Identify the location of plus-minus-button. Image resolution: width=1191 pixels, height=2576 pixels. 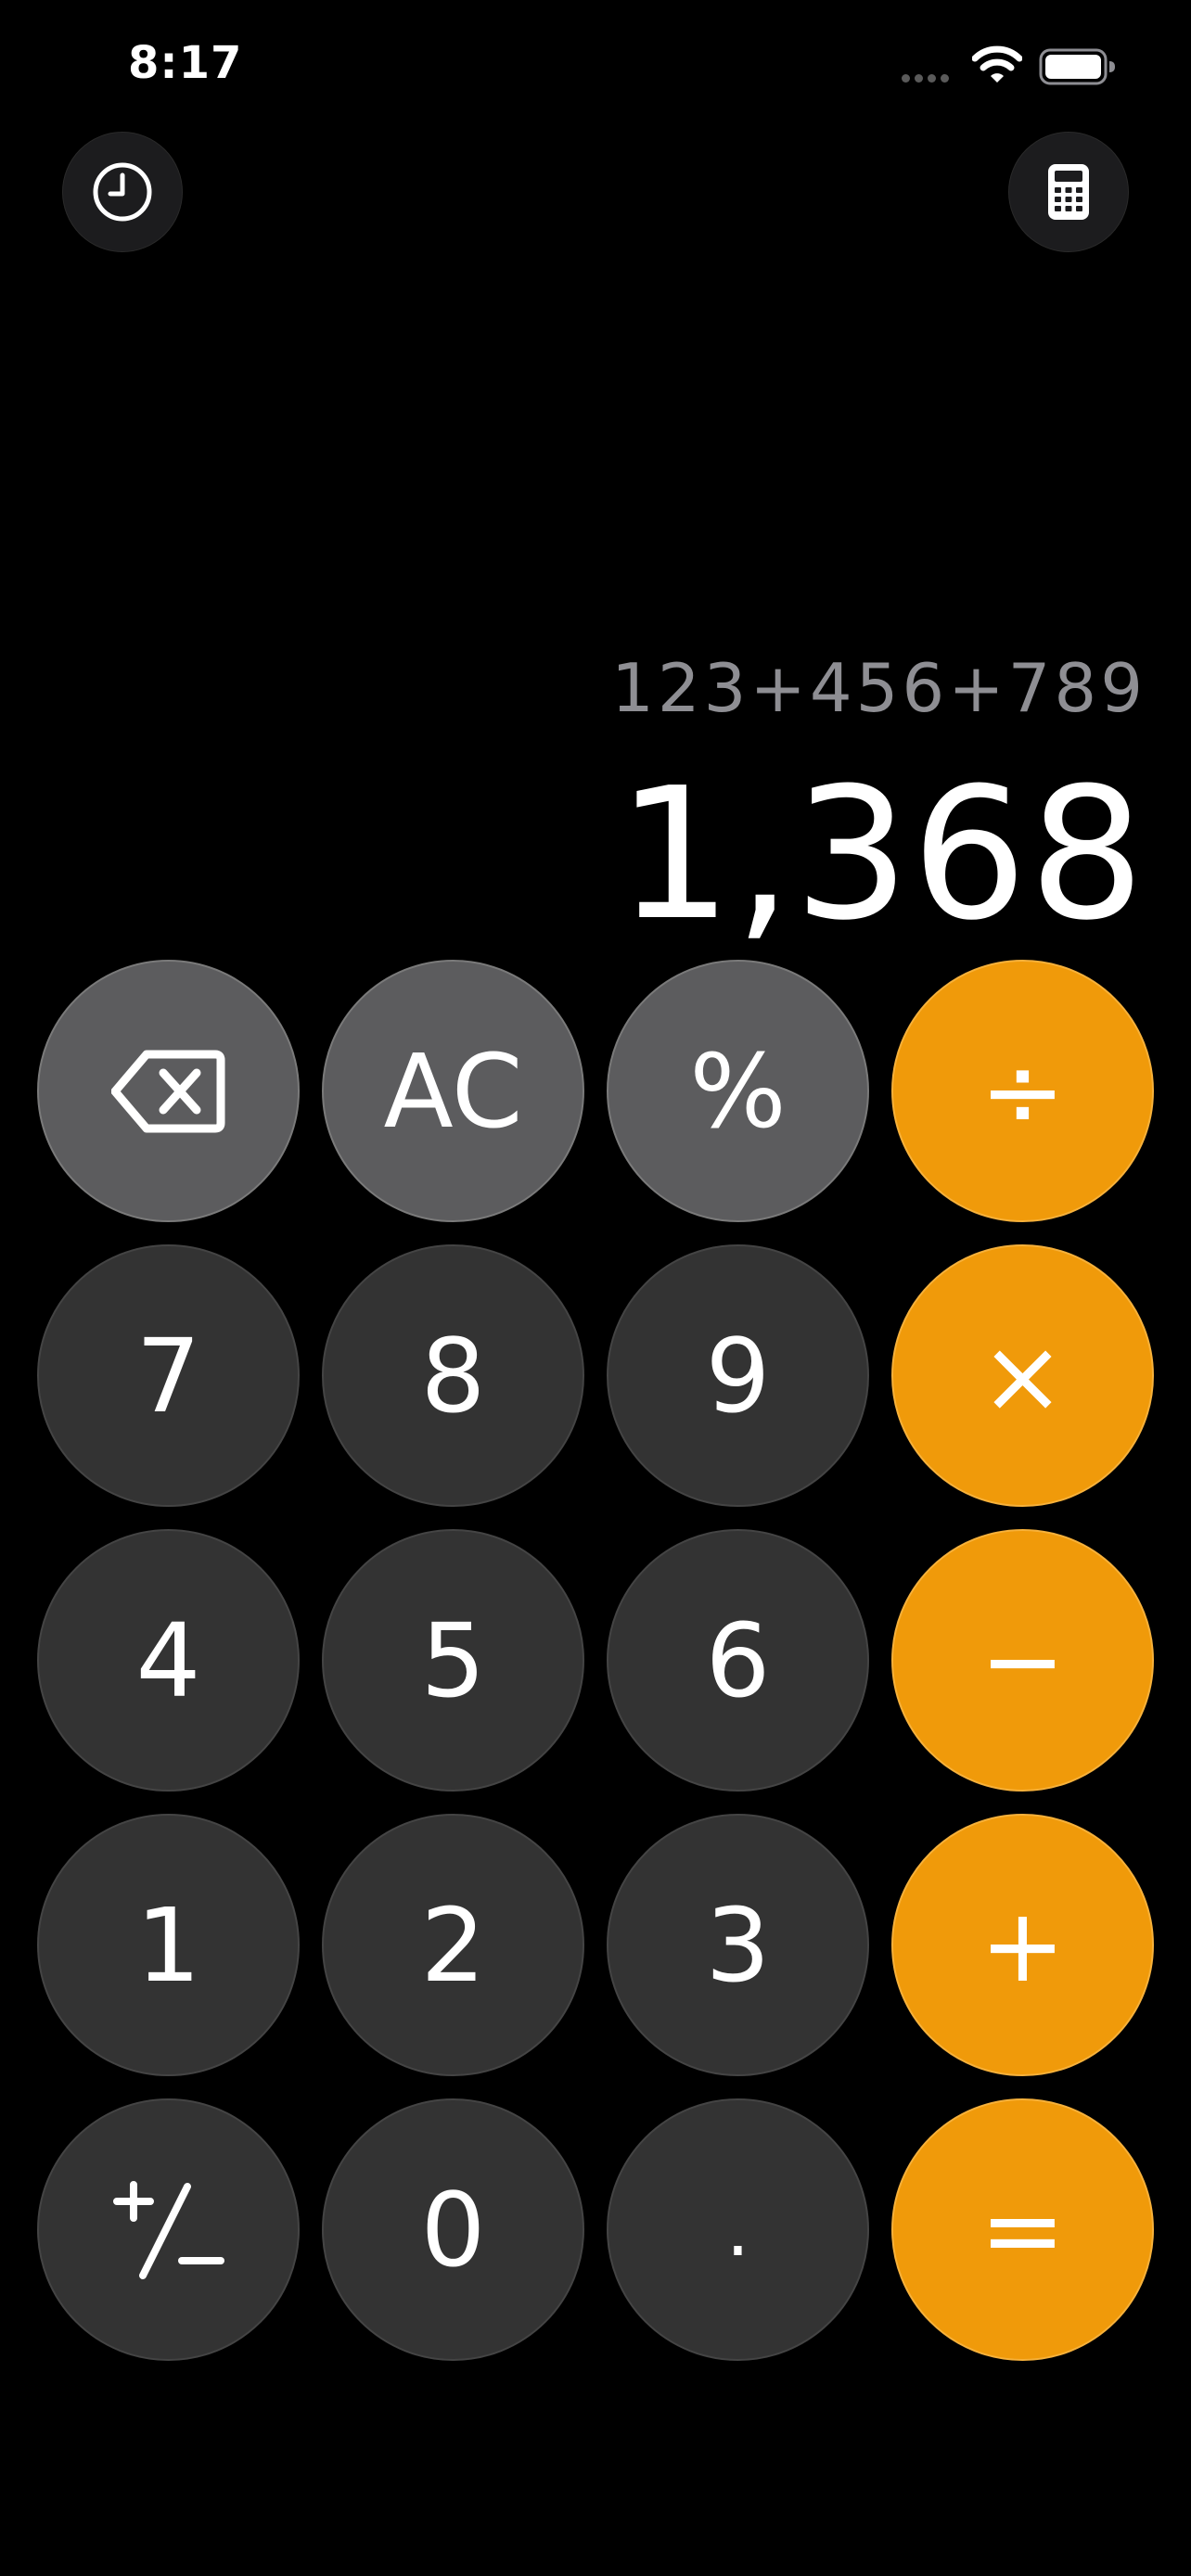
(168, 2230).